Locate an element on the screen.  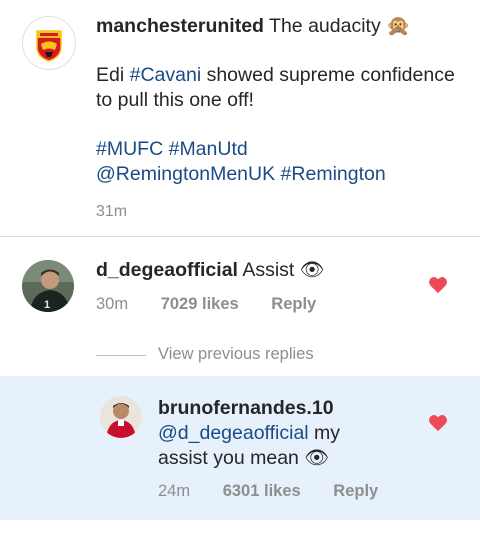
bruno-time: 24m is located at coordinates (174, 491).